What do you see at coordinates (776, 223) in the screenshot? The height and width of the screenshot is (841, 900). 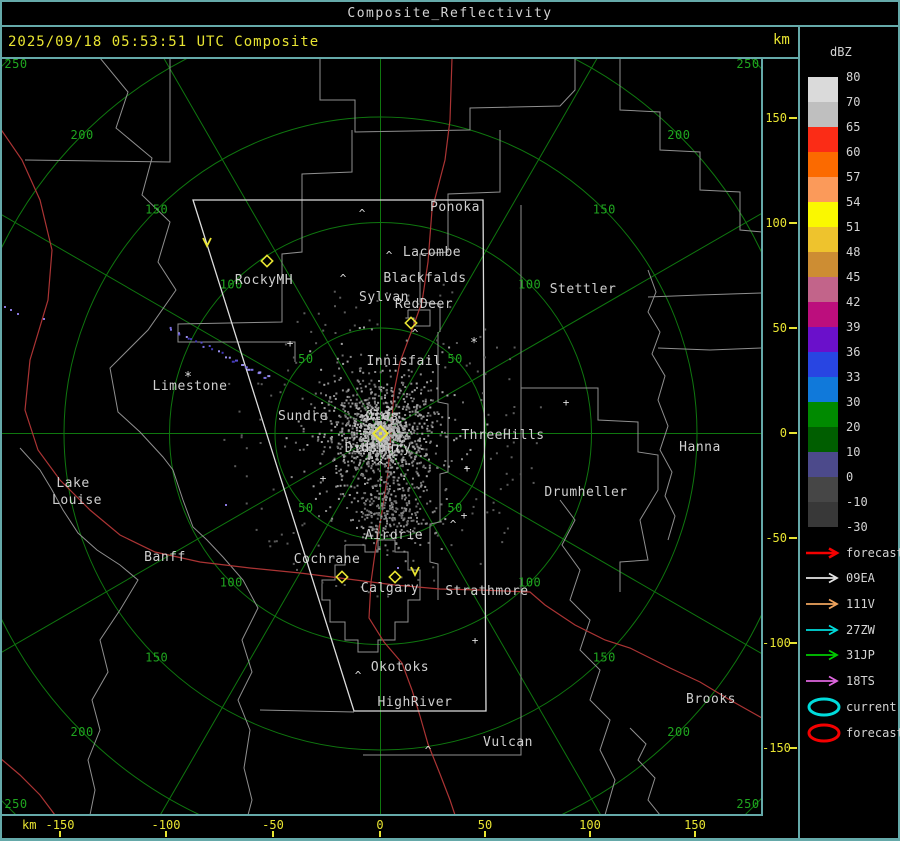 I see `right-axis-label: 100` at bounding box center [776, 223].